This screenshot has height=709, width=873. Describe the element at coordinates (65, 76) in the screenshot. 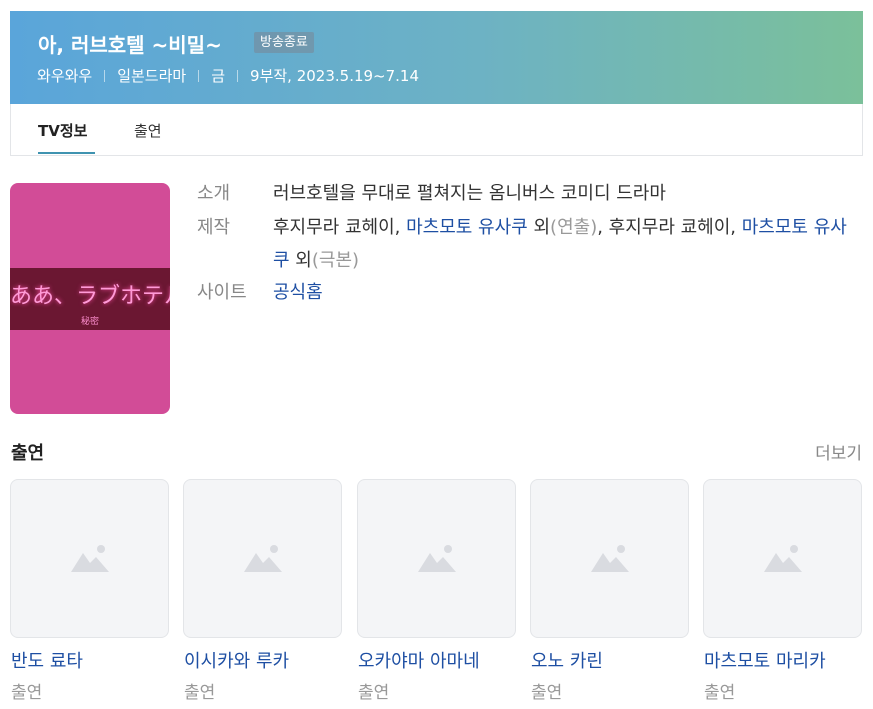

I see `broadcaster: 와우와우` at that location.